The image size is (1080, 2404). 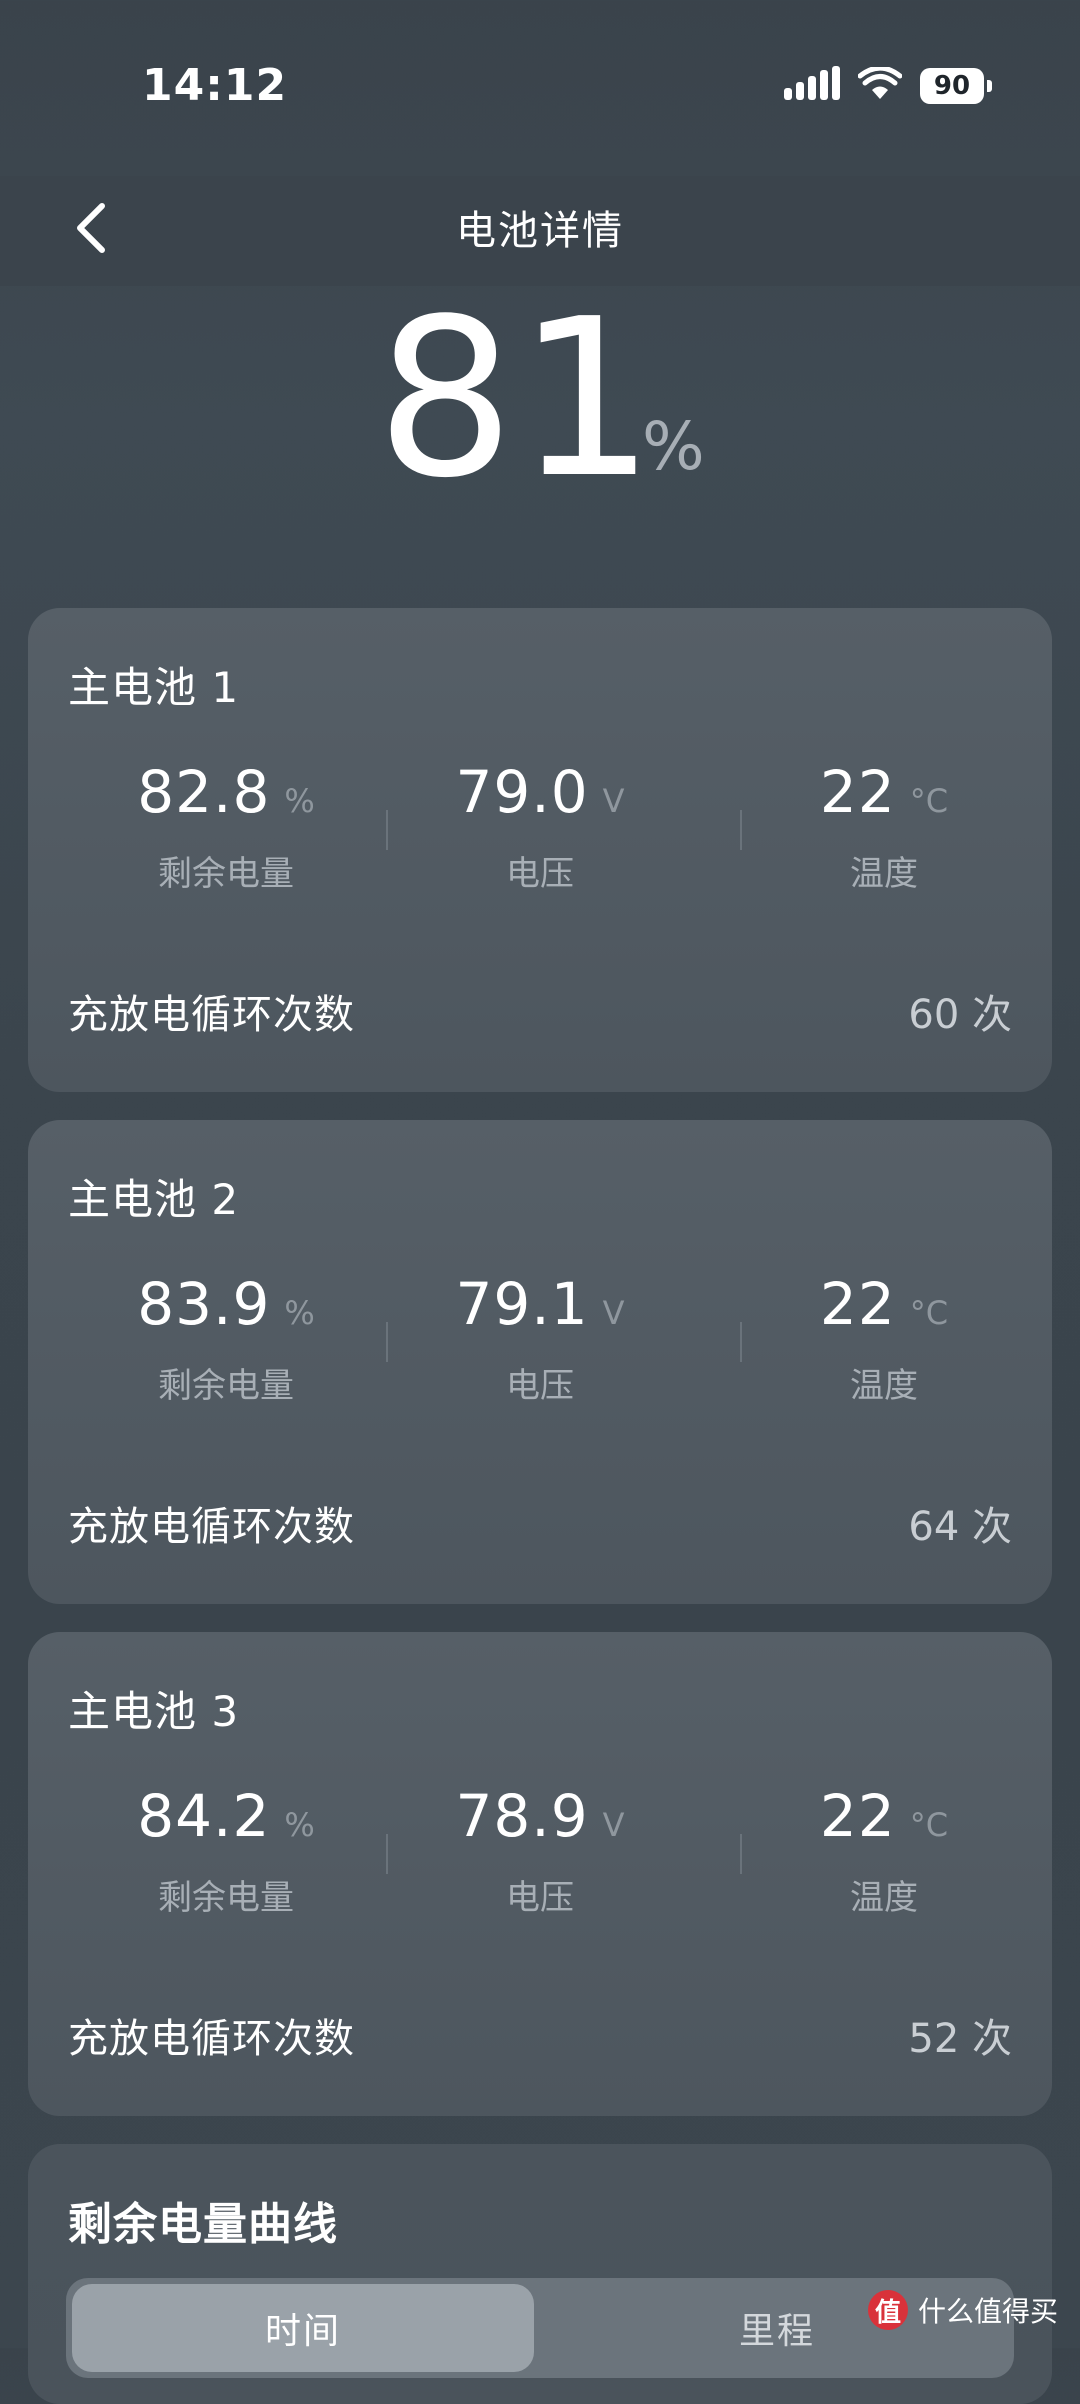 I want to click on voltage-value: 79.0, so click(x=522, y=792).